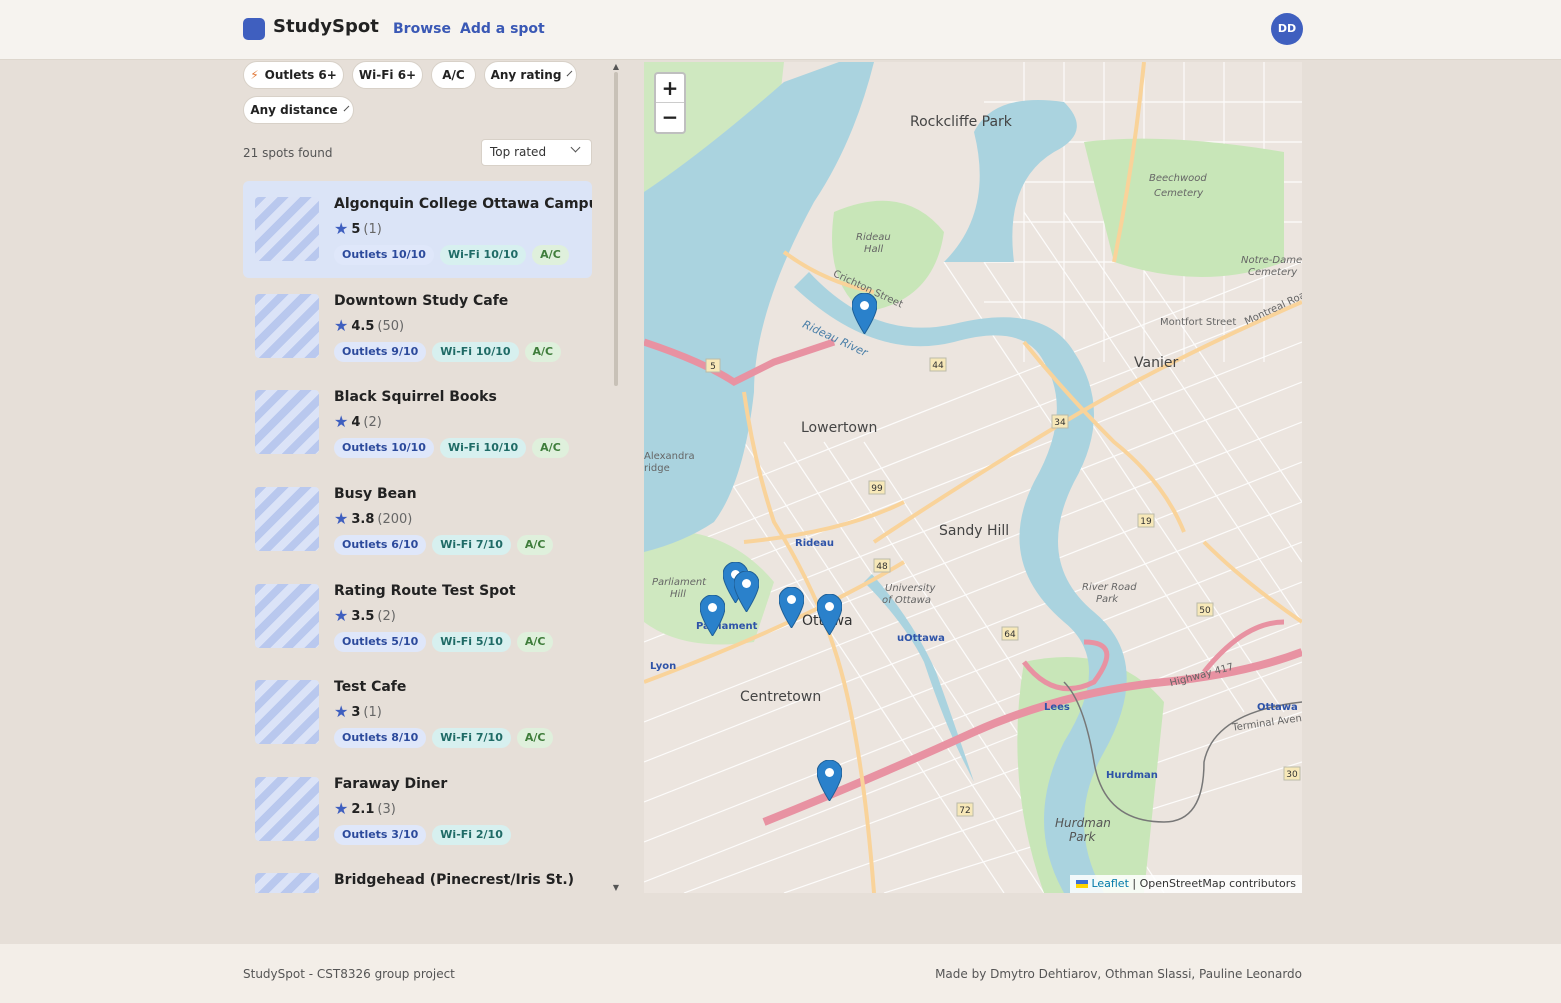 This screenshot has height=1003, width=1561. Describe the element at coordinates (663, 666) in the screenshot. I see `map-label: Lyon` at that location.